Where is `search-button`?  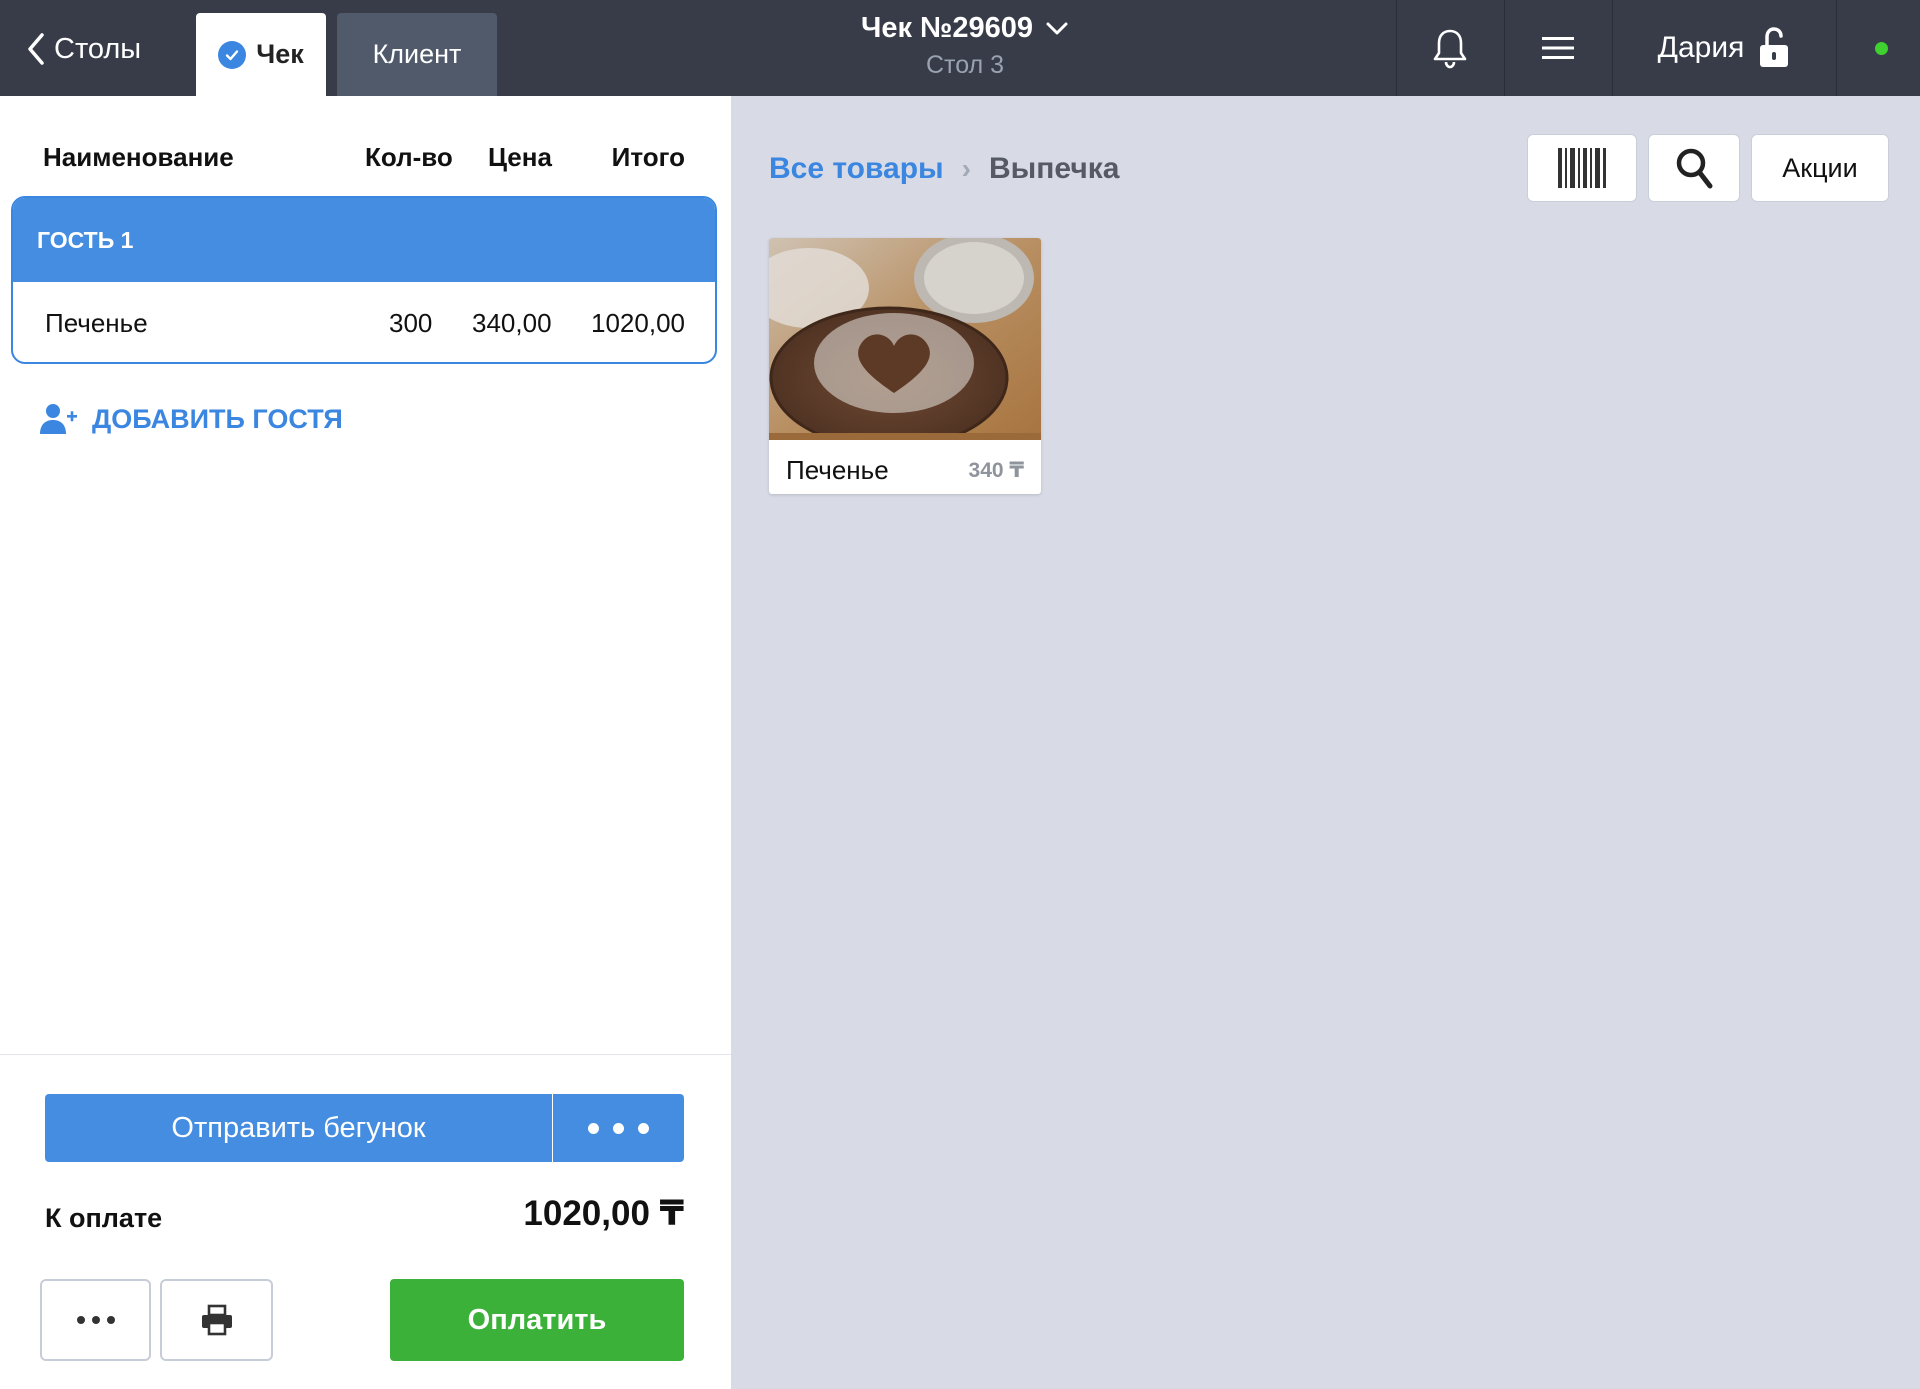
search-button is located at coordinates (1694, 168).